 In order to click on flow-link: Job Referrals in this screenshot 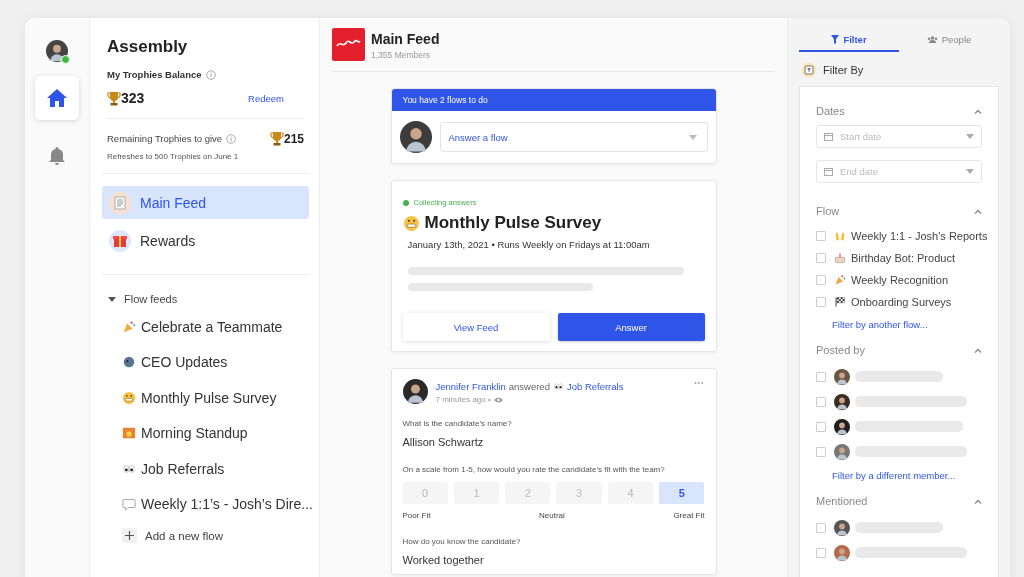, I will do `click(595, 386)`.